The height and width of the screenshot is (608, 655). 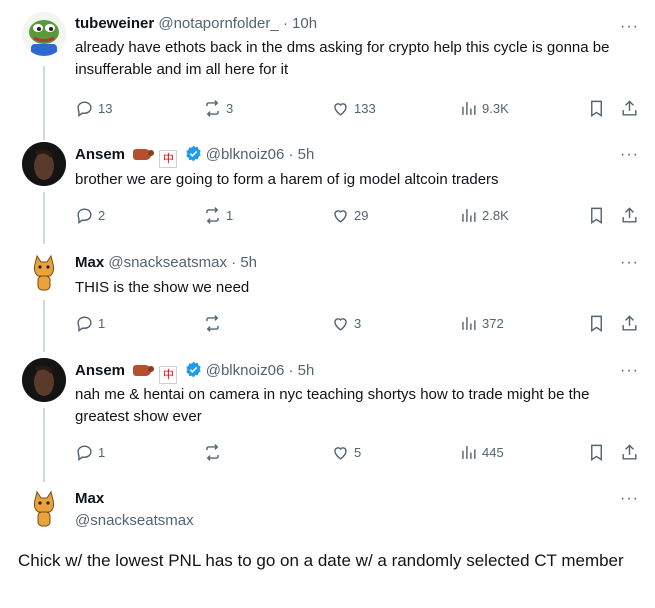 I want to click on handle: @notapornfolder_, so click(x=218, y=23).